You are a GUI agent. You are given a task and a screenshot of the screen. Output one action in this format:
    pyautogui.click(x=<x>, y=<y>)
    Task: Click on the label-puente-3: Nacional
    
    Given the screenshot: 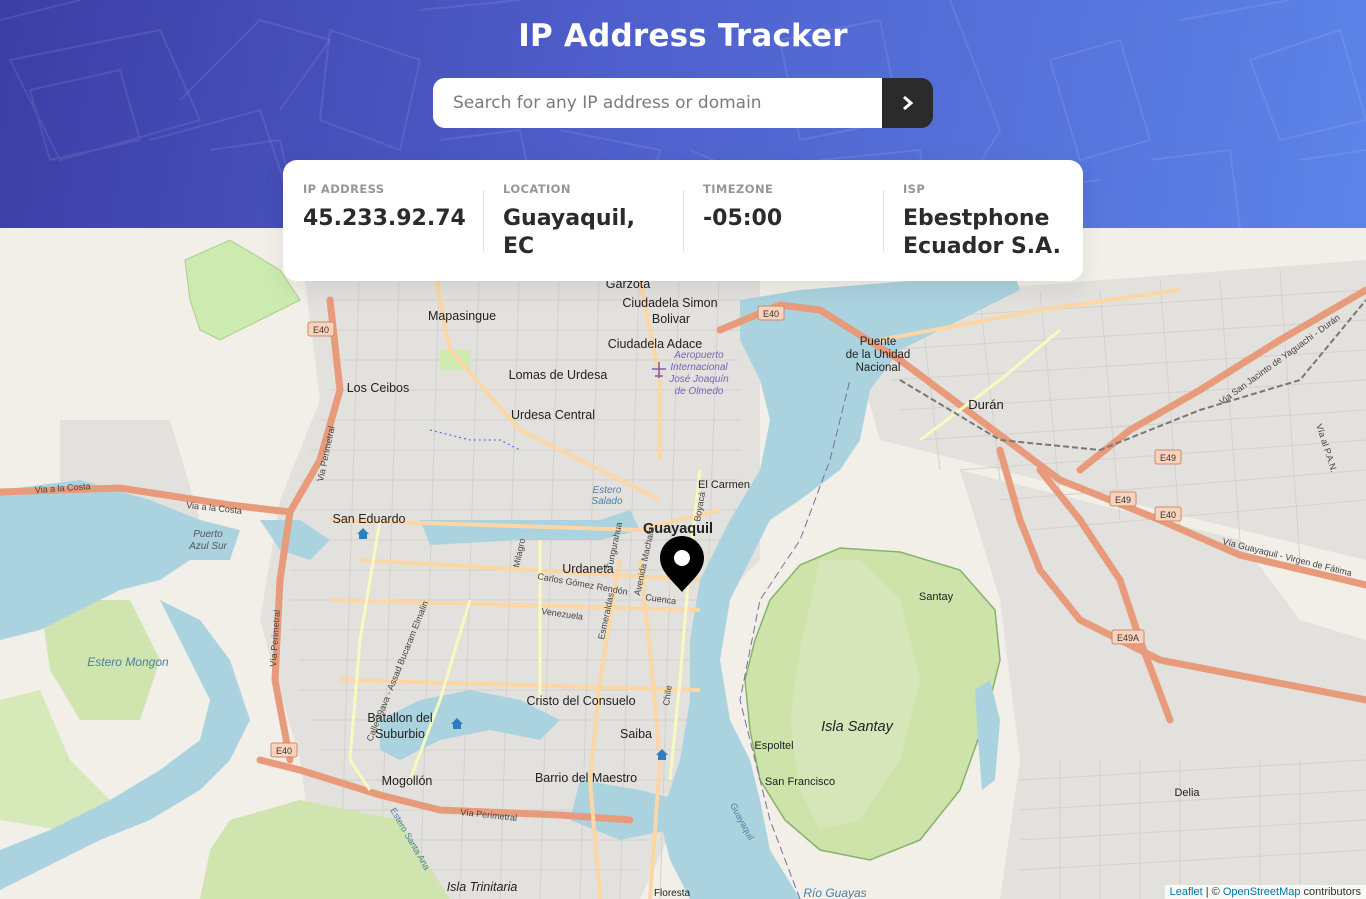 What is the action you would take?
    pyautogui.click(x=878, y=368)
    